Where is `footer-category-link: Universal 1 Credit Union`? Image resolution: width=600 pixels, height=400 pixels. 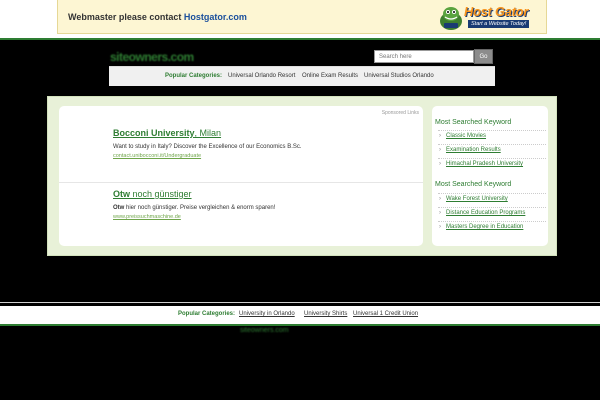
footer-category-link: Universal 1 Credit Union is located at coordinates (385, 314).